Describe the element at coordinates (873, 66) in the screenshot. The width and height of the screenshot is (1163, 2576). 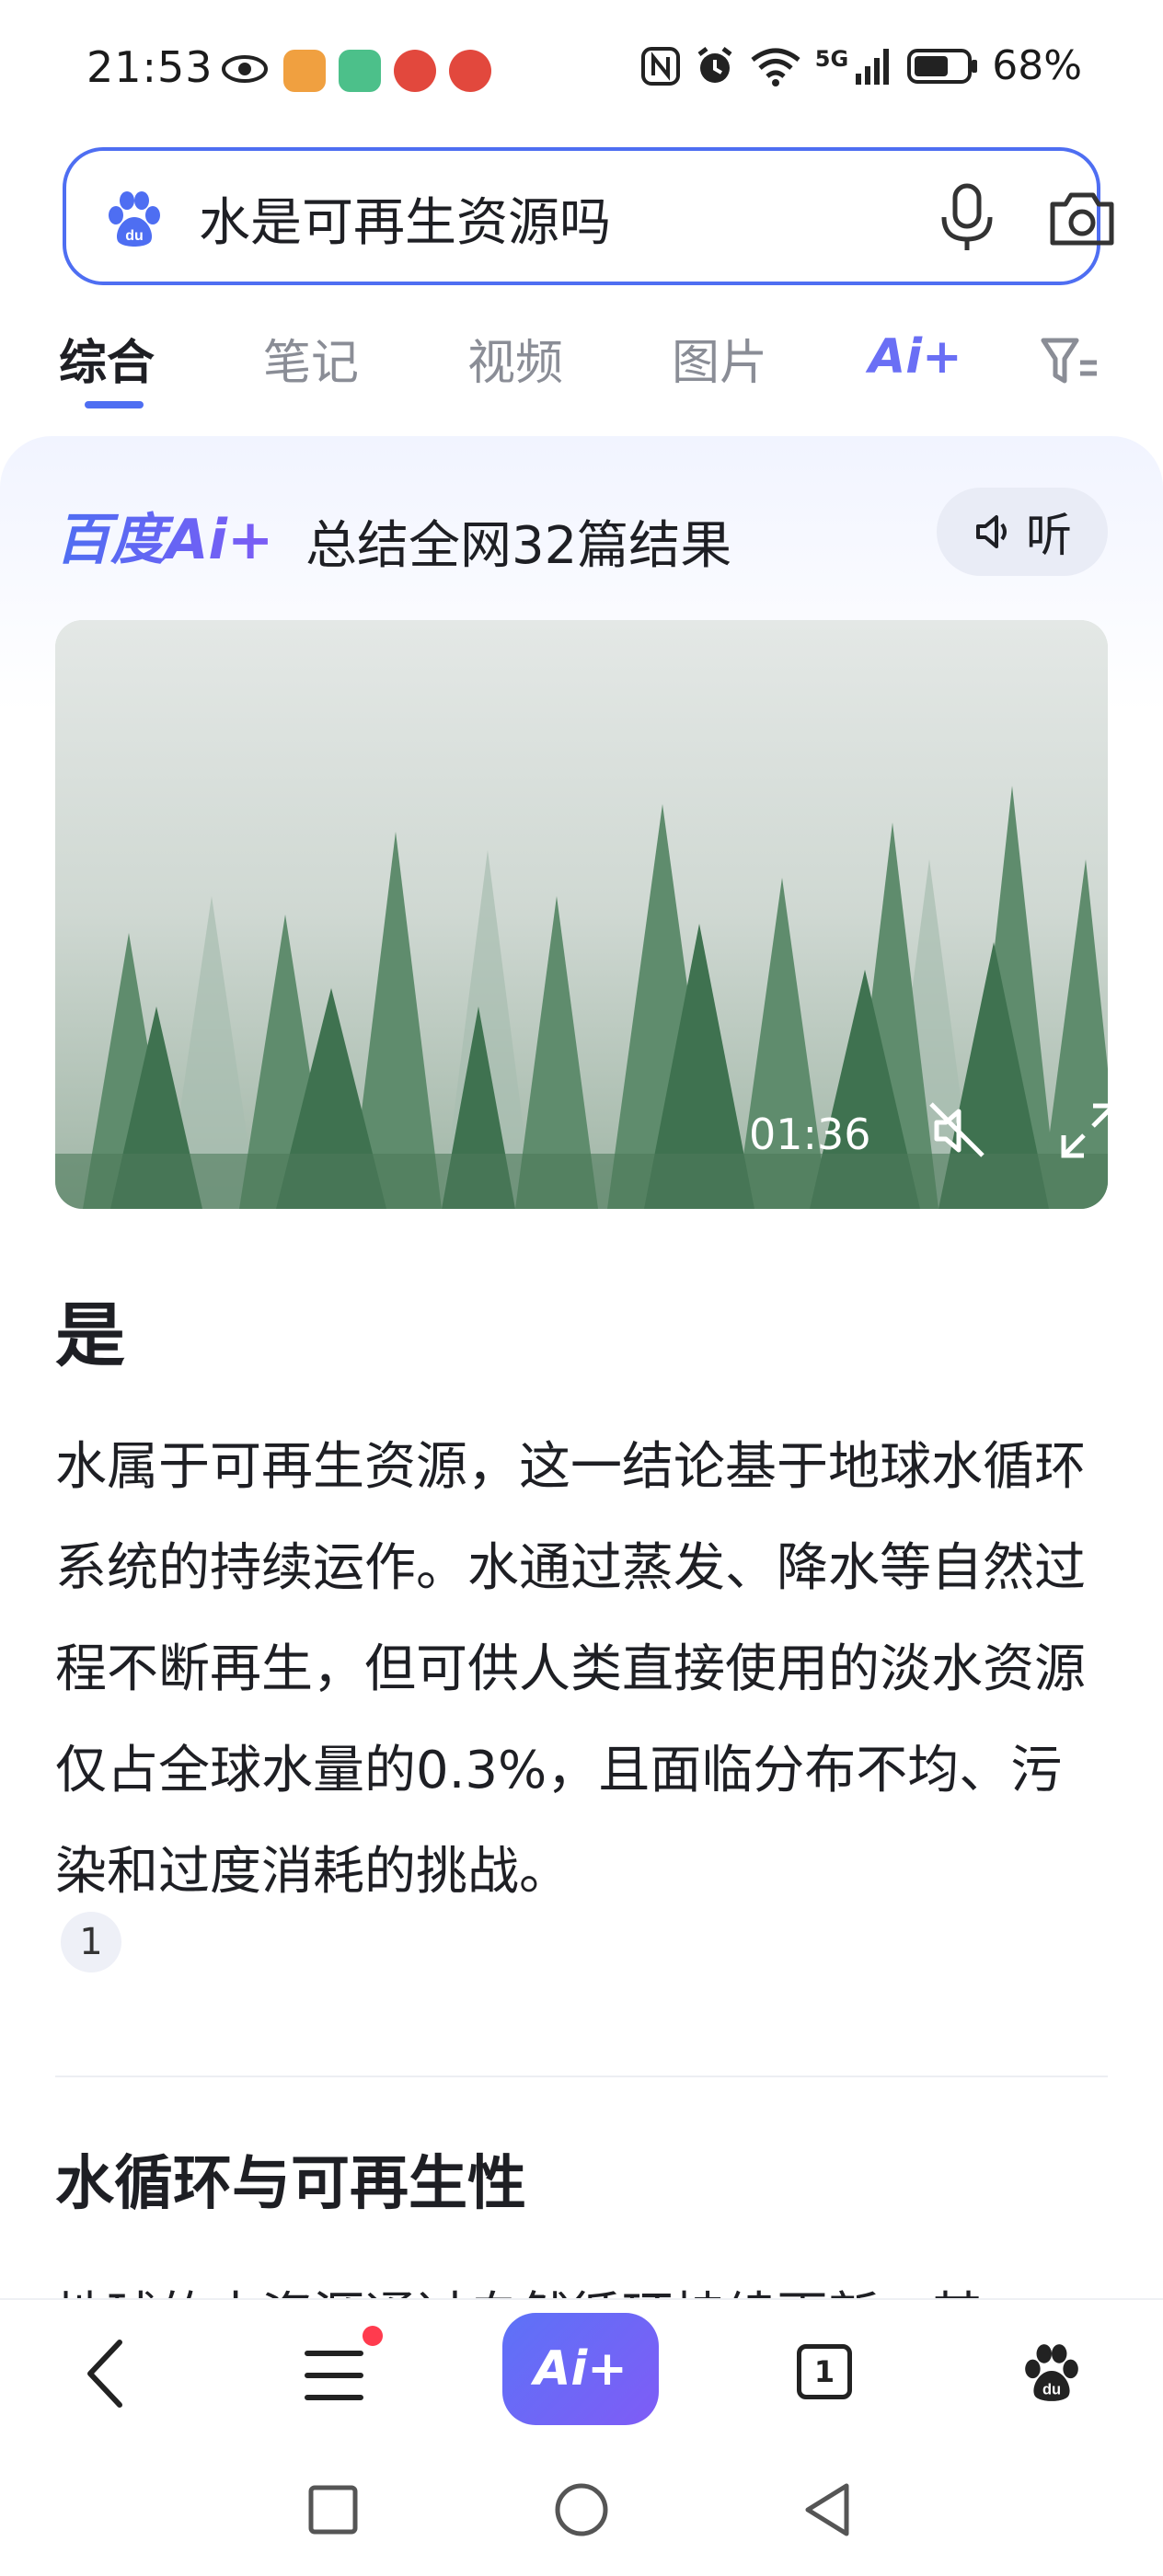
I see `signal-icon` at that location.